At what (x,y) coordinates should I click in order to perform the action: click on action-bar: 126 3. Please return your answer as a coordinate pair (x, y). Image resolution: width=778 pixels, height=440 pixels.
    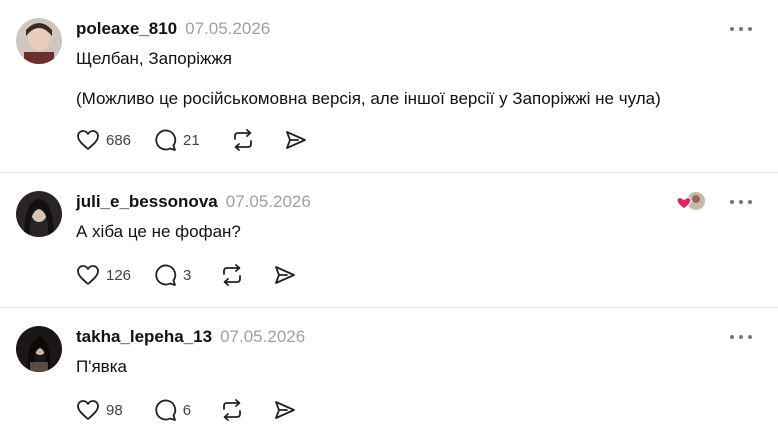
    Looking at the image, I should click on (186, 275).